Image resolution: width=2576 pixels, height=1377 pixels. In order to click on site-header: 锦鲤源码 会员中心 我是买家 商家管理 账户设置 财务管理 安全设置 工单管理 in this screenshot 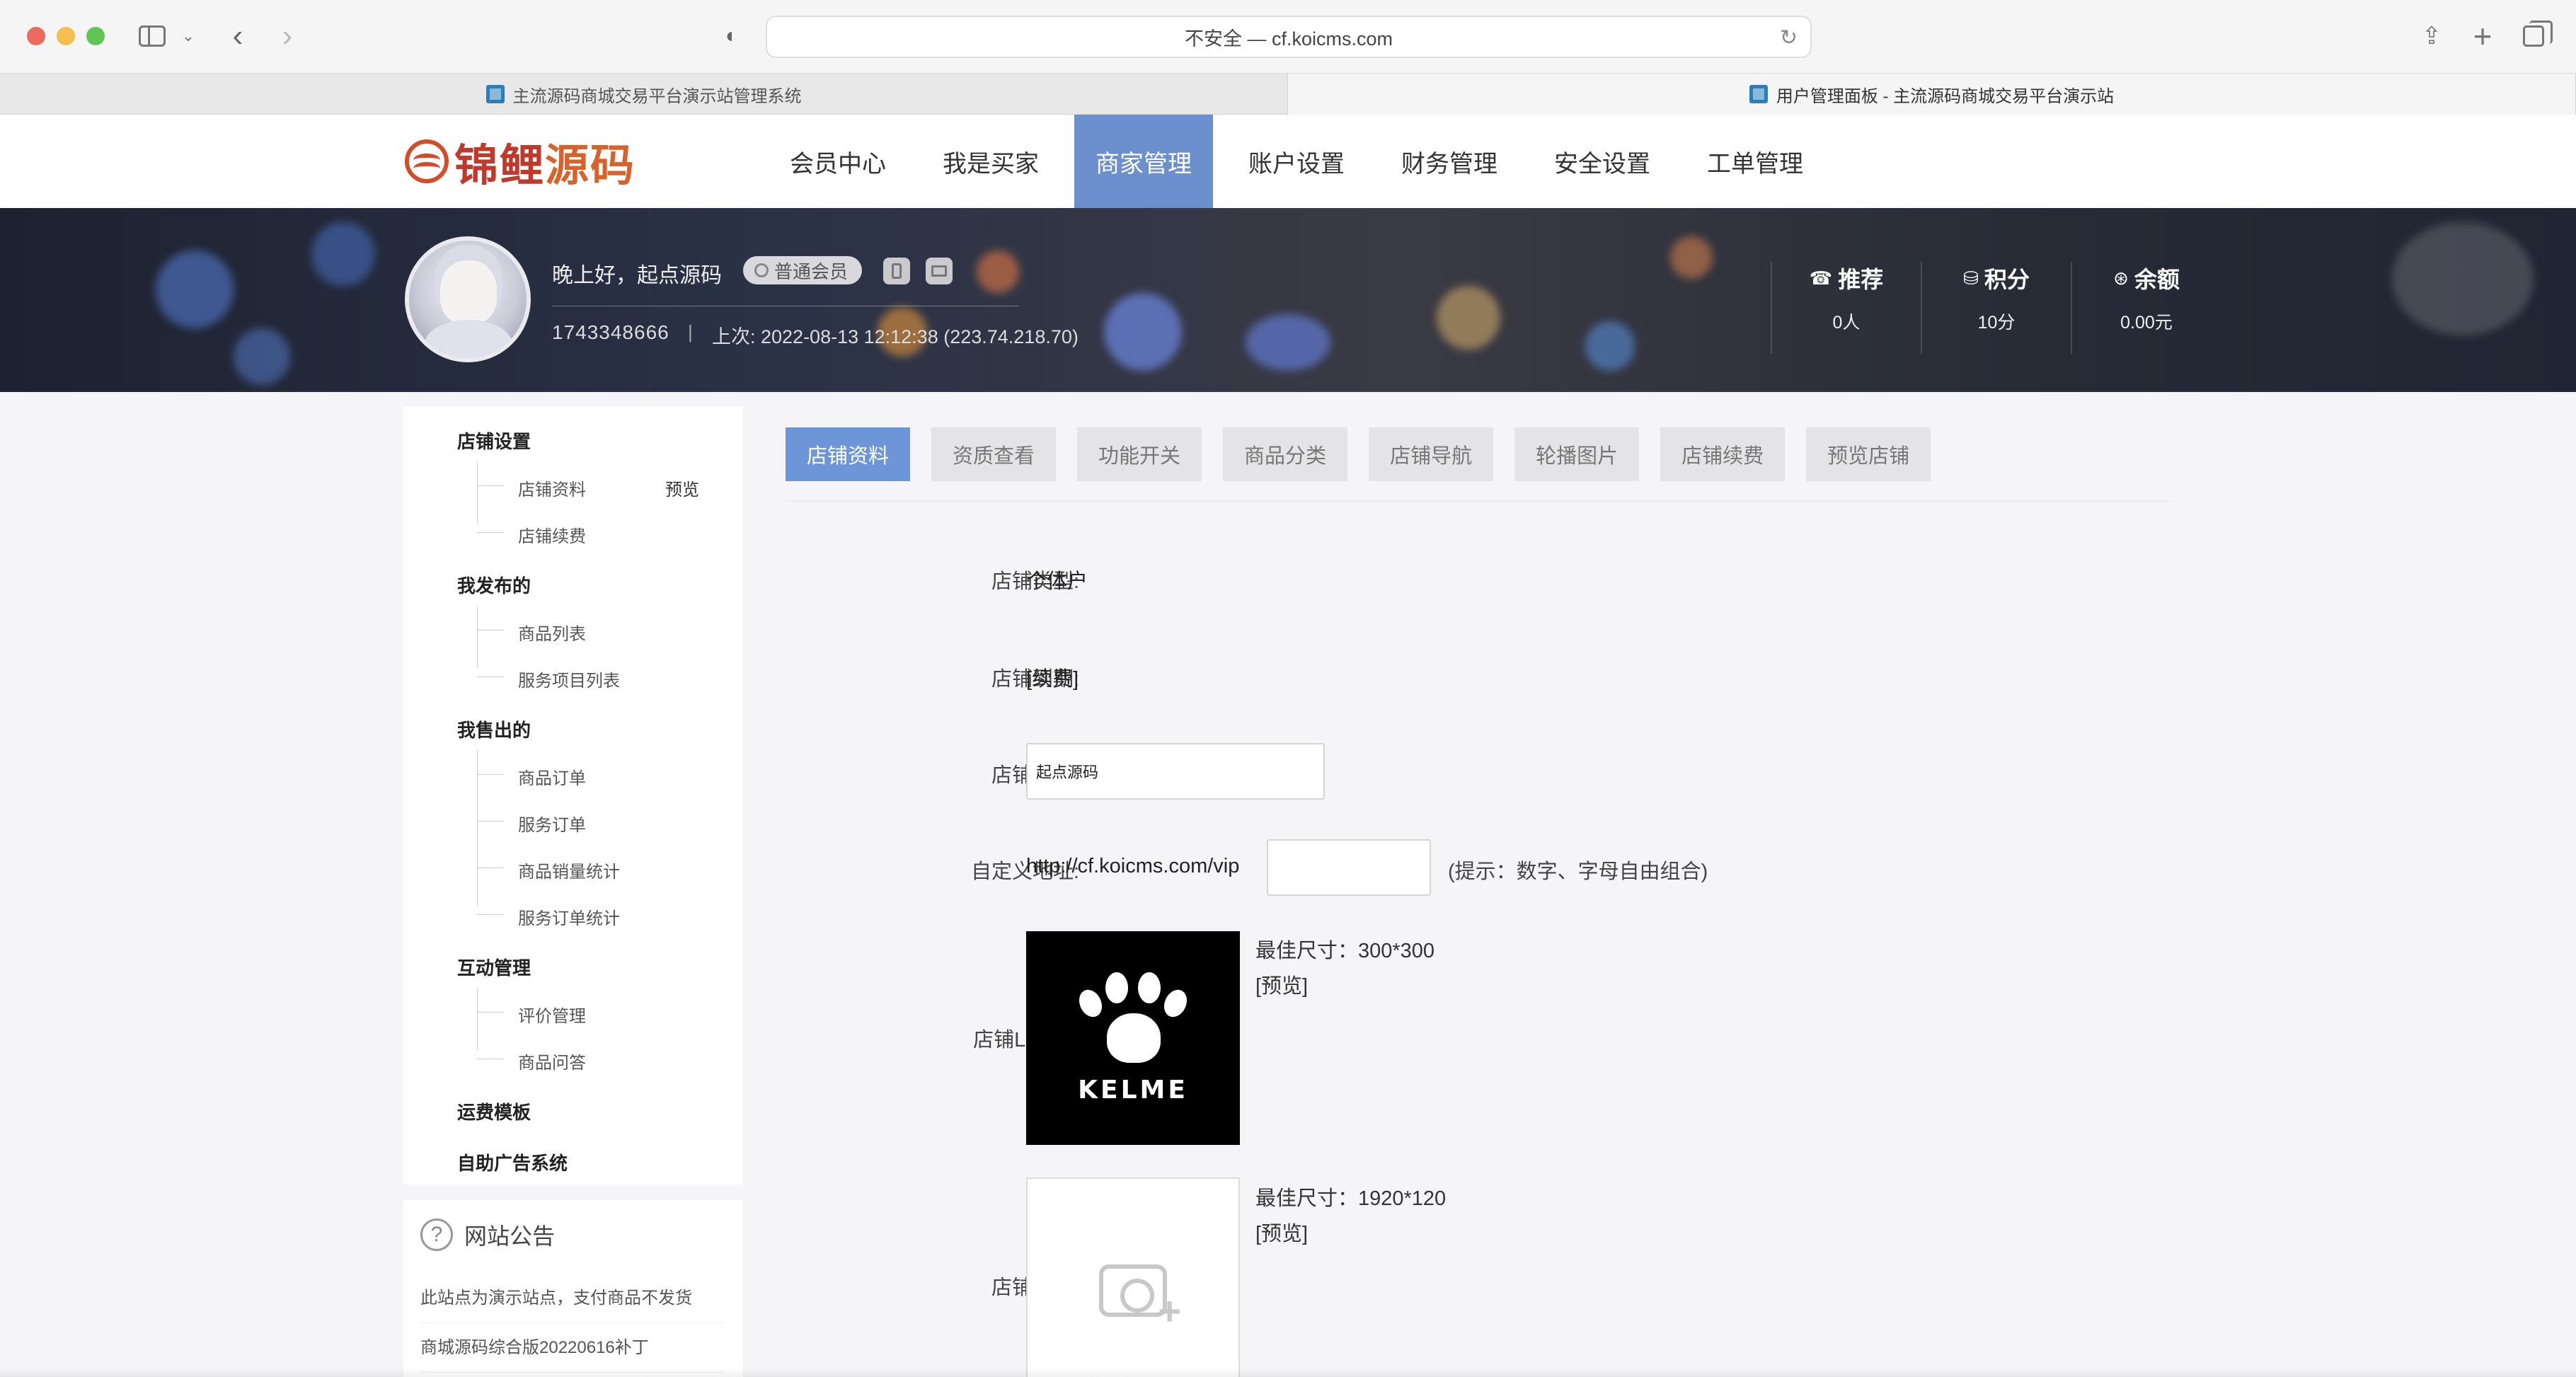, I will do `click(1288, 161)`.